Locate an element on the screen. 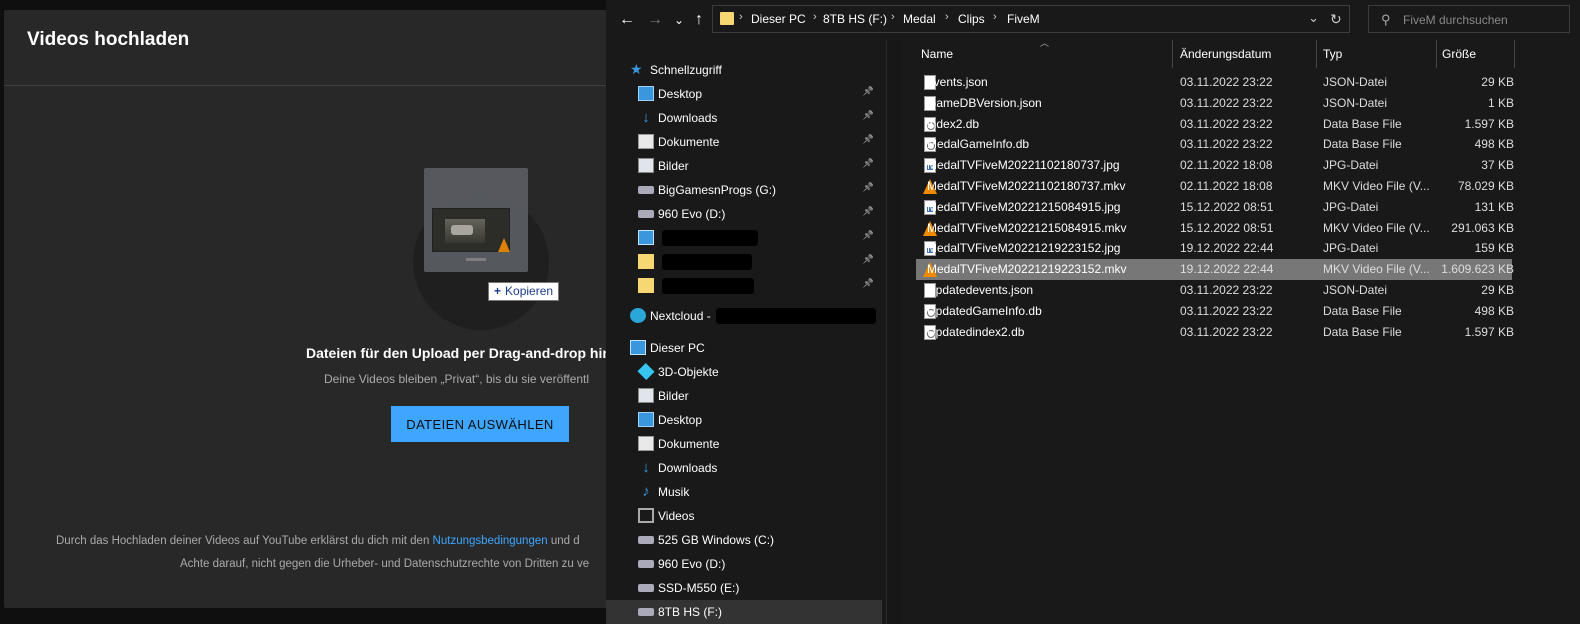  column-date: Änderungsdatum is located at coordinates (1225, 54).